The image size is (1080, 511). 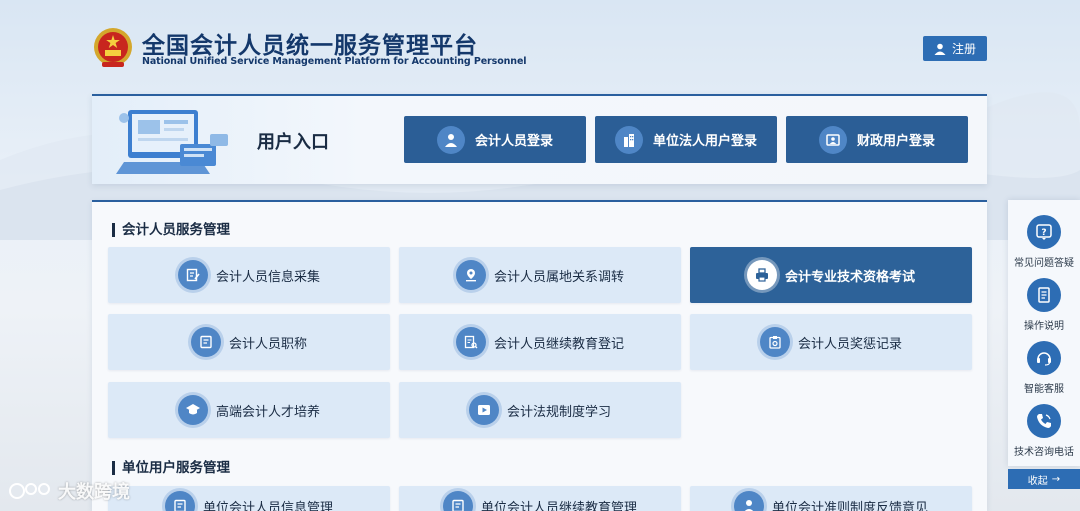 I want to click on card-label: 会计人员属地关系调转, so click(x=558, y=277).